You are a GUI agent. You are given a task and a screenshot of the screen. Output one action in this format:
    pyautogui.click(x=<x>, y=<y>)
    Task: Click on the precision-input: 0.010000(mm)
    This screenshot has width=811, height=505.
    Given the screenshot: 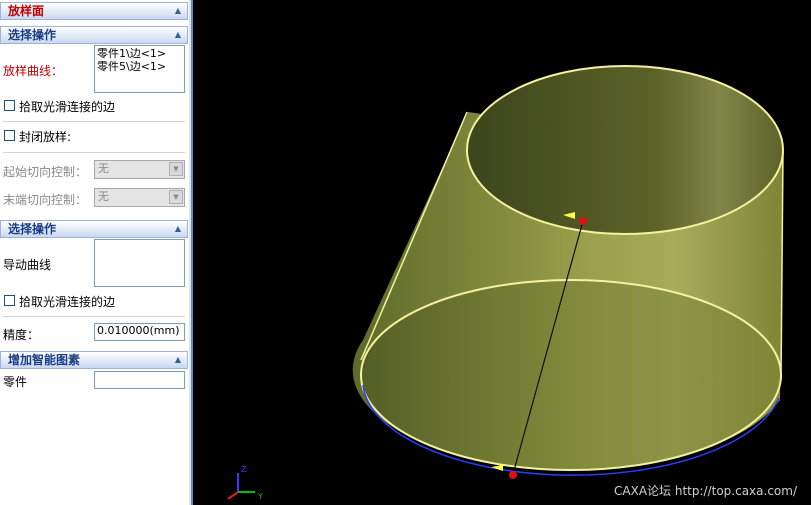 What is the action you would take?
    pyautogui.click(x=139, y=332)
    